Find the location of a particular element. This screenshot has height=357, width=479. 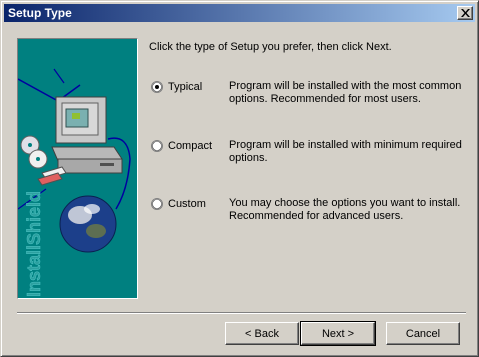

window-title: Setup Type is located at coordinates (40, 13).